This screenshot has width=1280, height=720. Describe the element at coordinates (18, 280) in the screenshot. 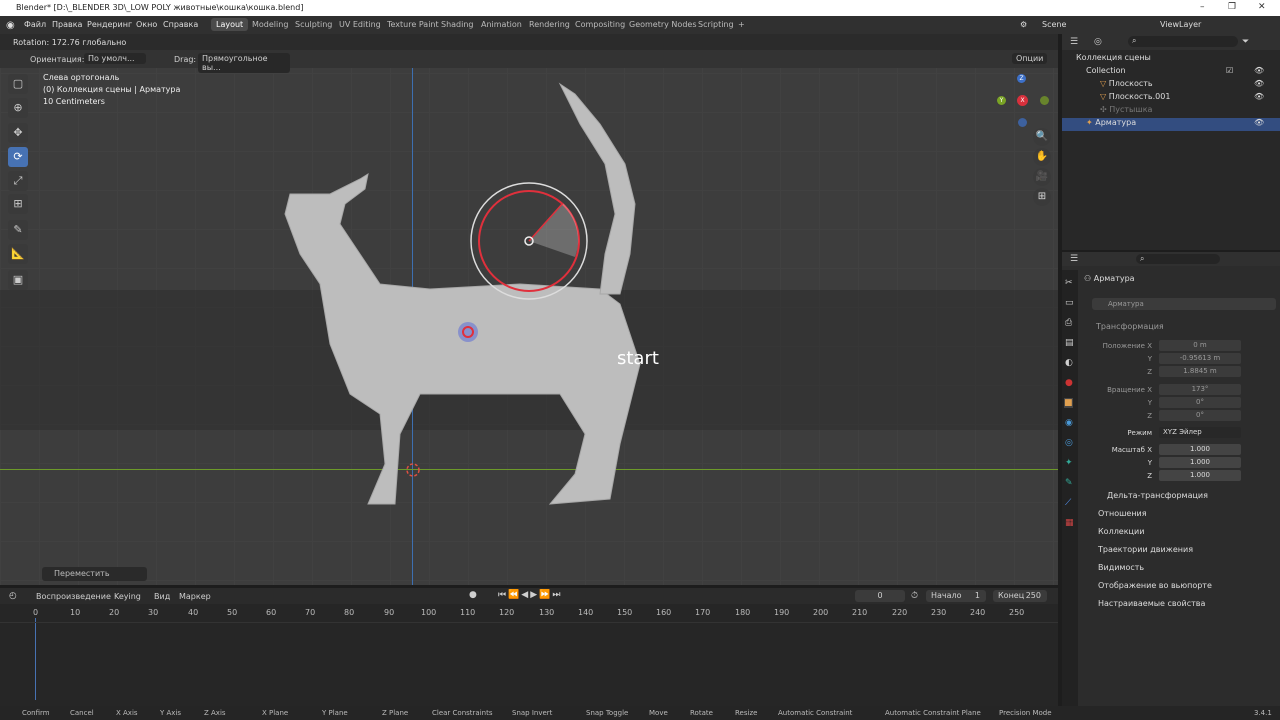

I see `add-cube-tool-icon: ▣` at that location.